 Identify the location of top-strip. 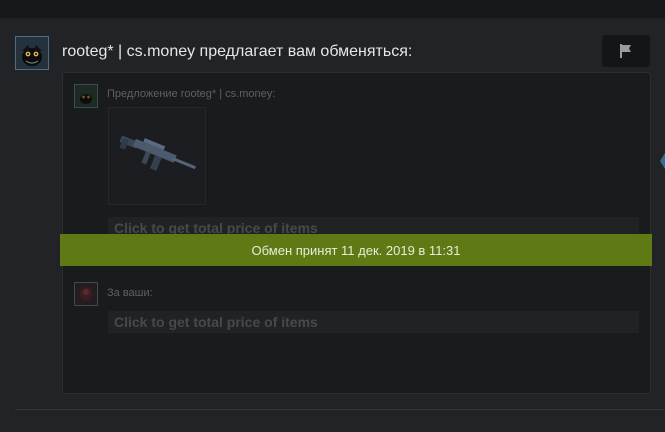
(332, 9).